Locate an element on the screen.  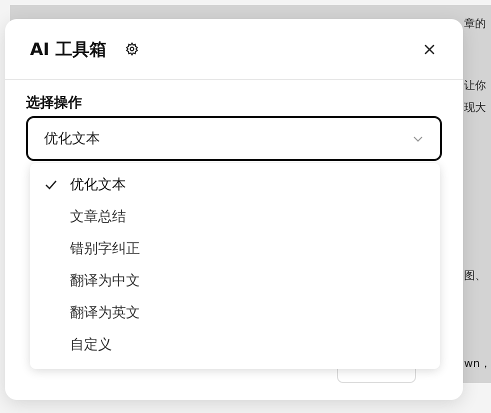
page-text: 现大 is located at coordinates (475, 108).